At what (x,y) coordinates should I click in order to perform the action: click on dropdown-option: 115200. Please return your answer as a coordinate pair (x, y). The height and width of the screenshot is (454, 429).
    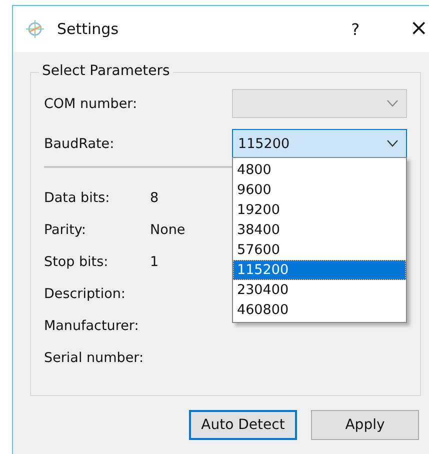
    Looking at the image, I should click on (319, 270).